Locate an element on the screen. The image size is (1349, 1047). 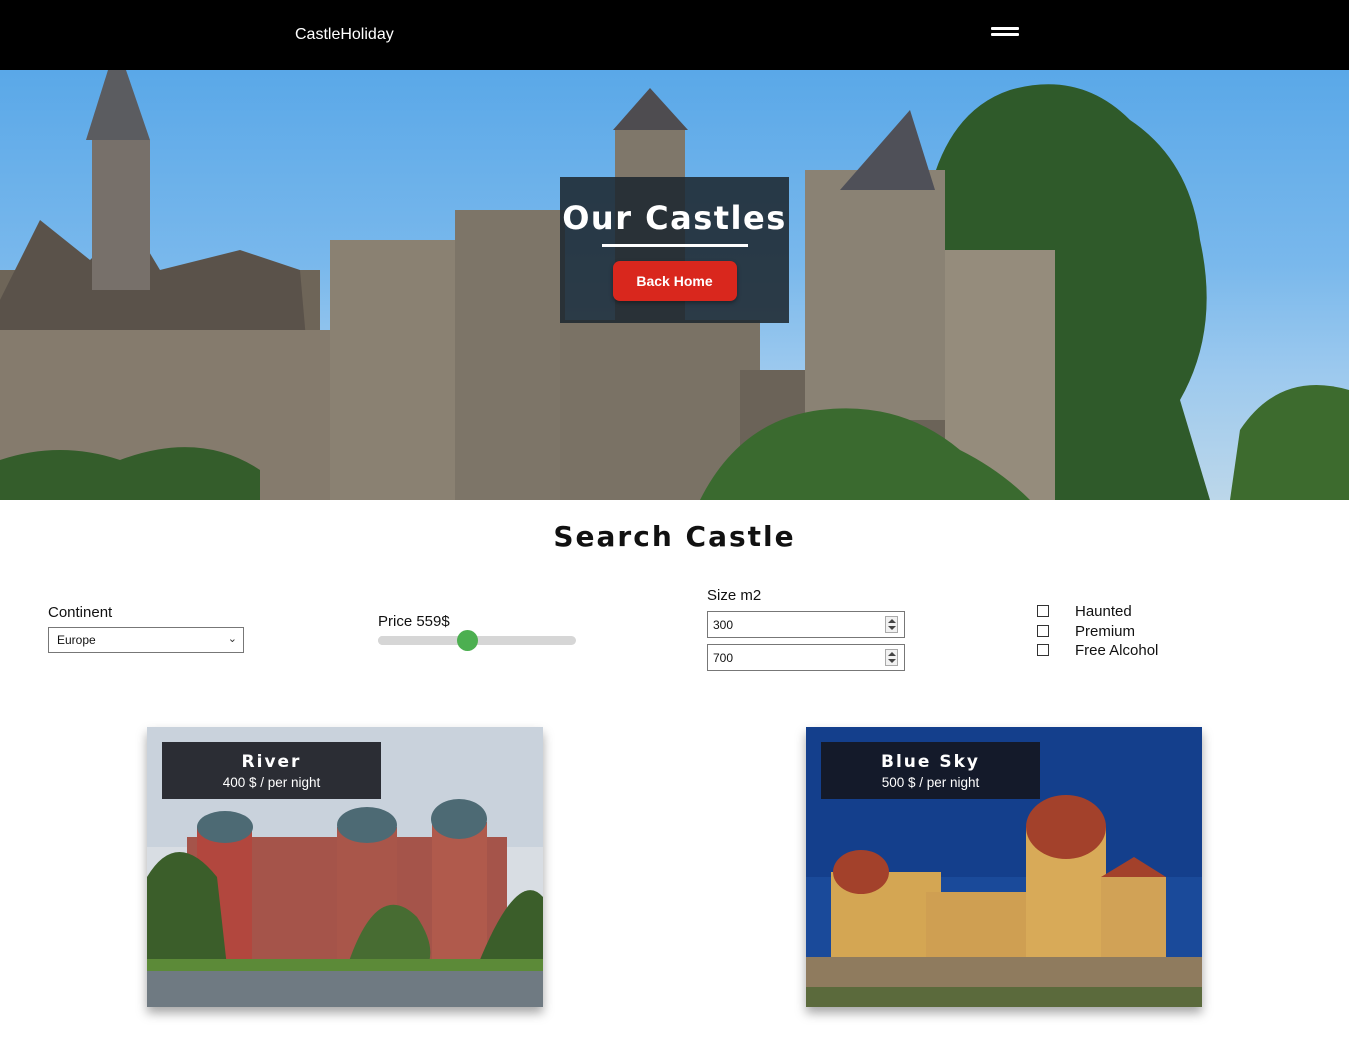
size-min-value: 300 is located at coordinates (723, 625).